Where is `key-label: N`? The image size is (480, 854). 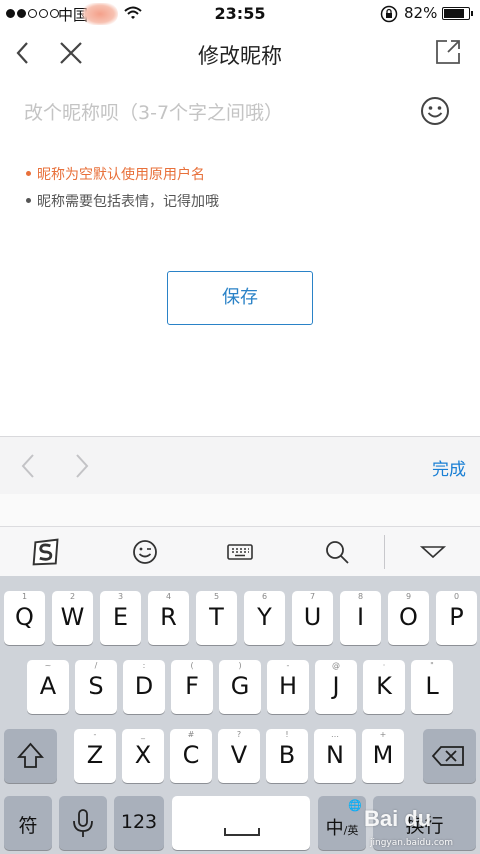 key-label: N is located at coordinates (335, 755).